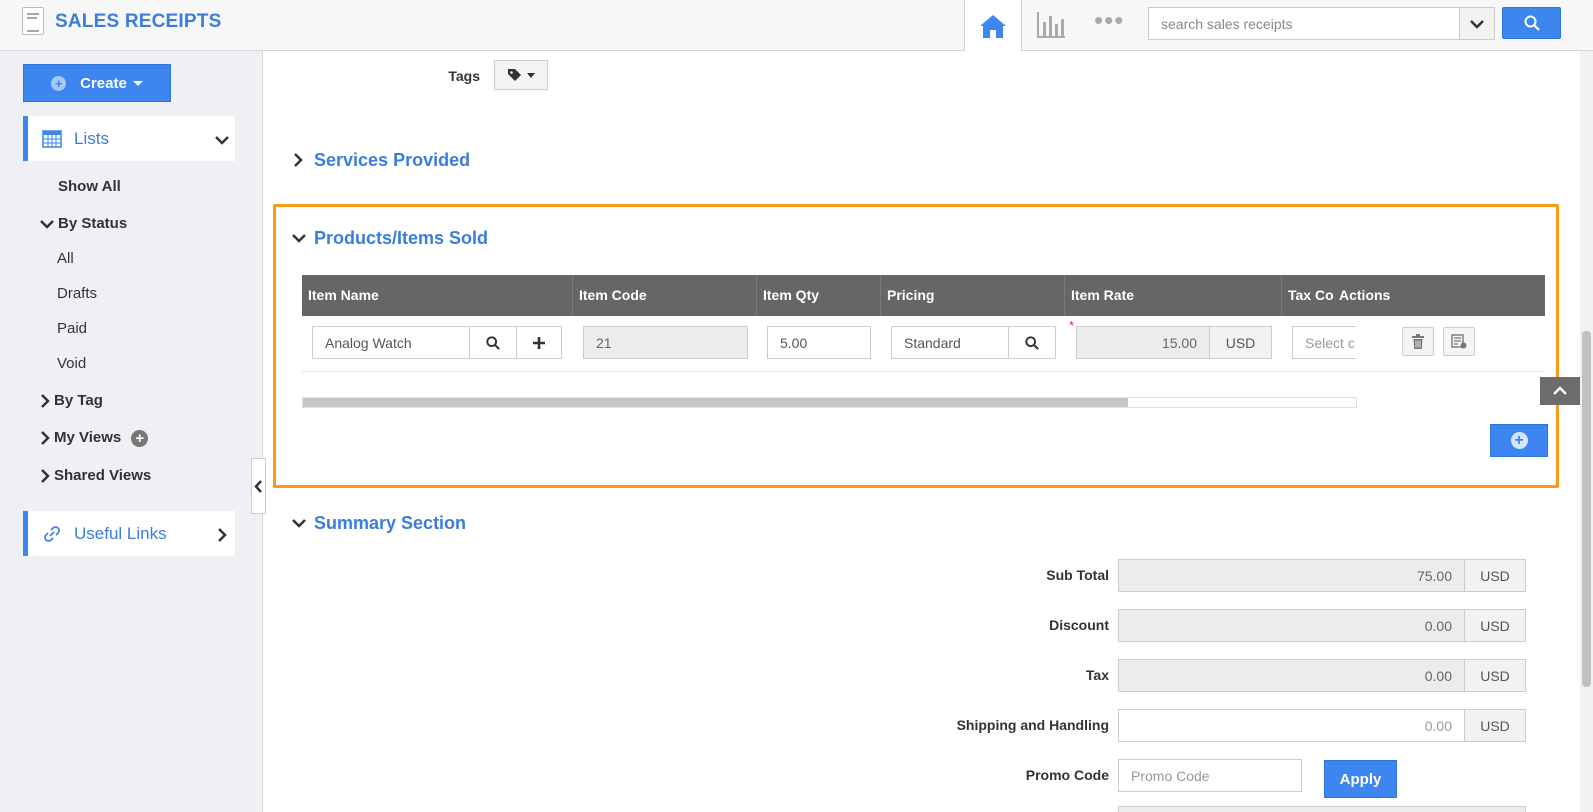 The height and width of the screenshot is (812, 1593). I want to click on shared-views-toggle: Shared Views, so click(95, 475).